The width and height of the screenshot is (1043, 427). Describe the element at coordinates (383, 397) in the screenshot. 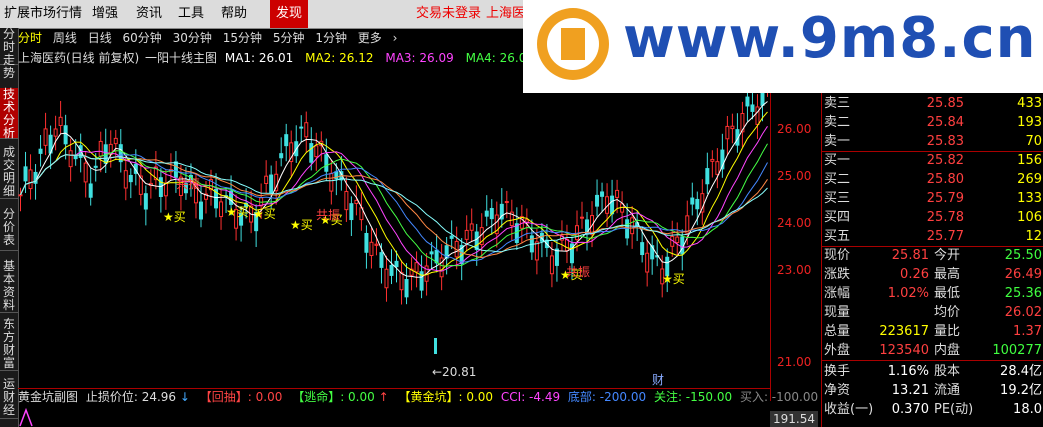

I see `up-arrow-icon: ↑` at that location.